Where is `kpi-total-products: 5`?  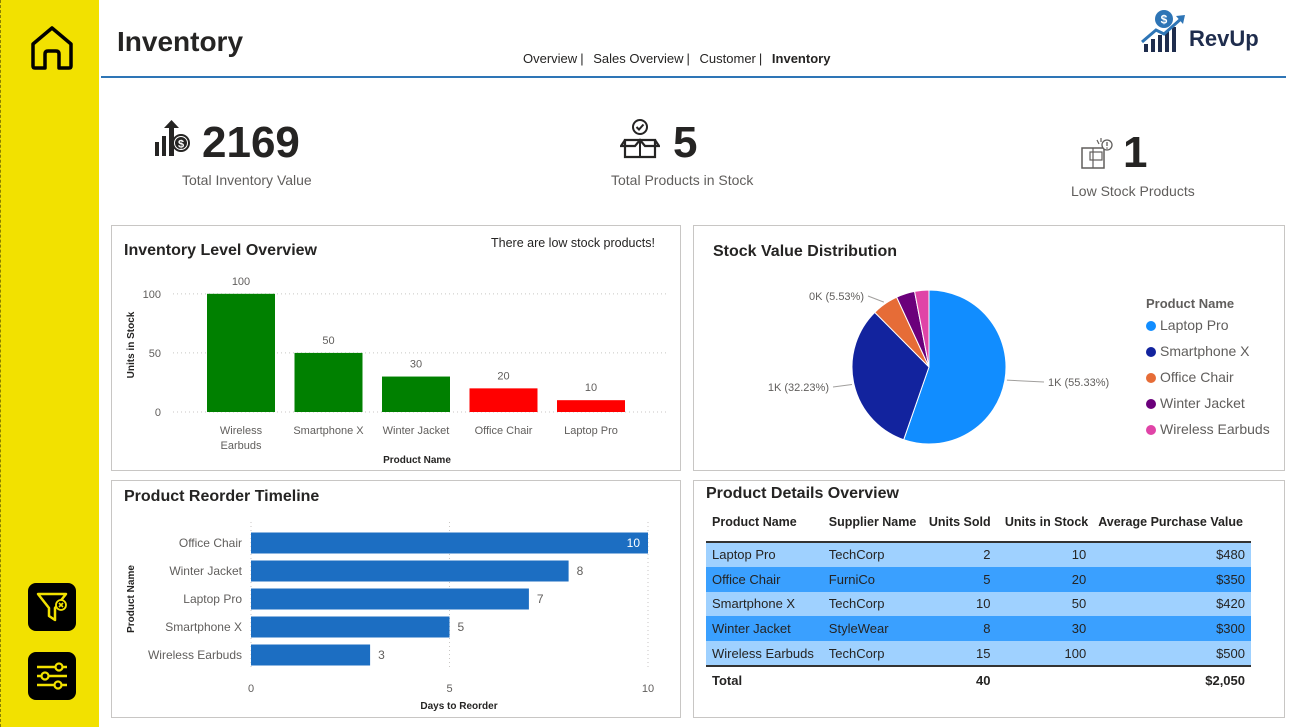
kpi-total-products: 5 is located at coordinates (685, 142).